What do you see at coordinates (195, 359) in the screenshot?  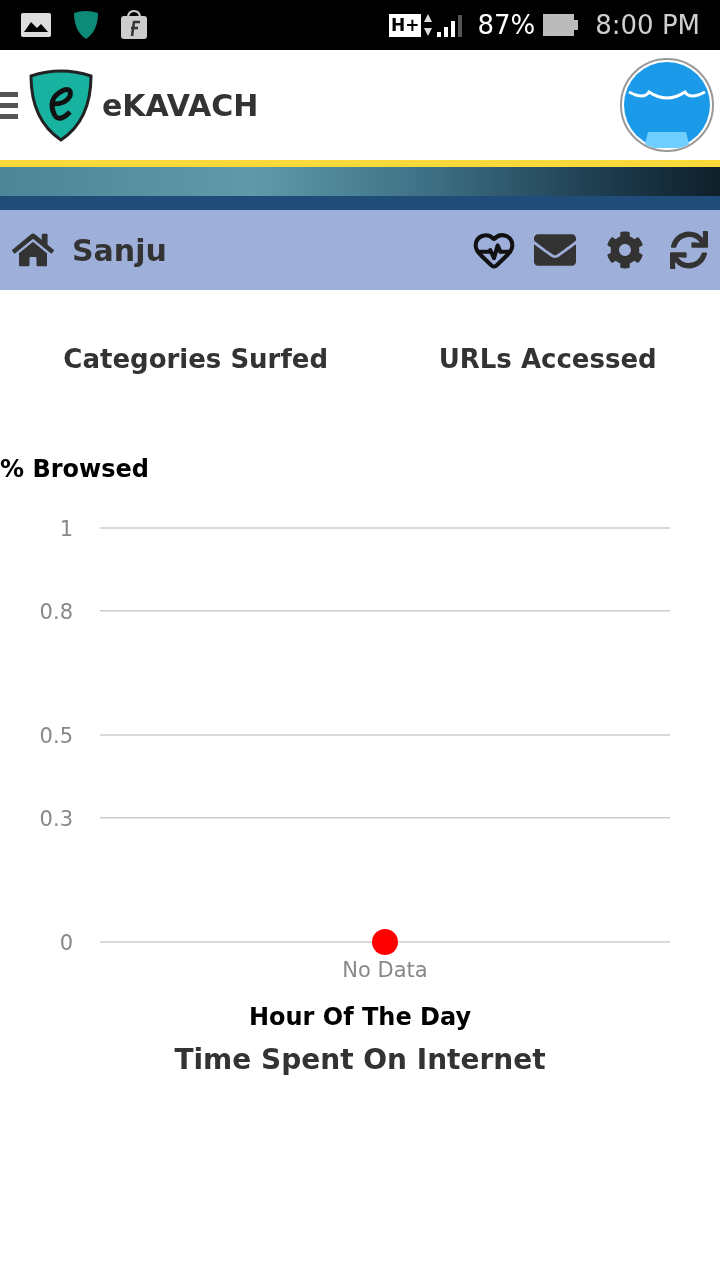 I see `tab: Categories Surfed` at bounding box center [195, 359].